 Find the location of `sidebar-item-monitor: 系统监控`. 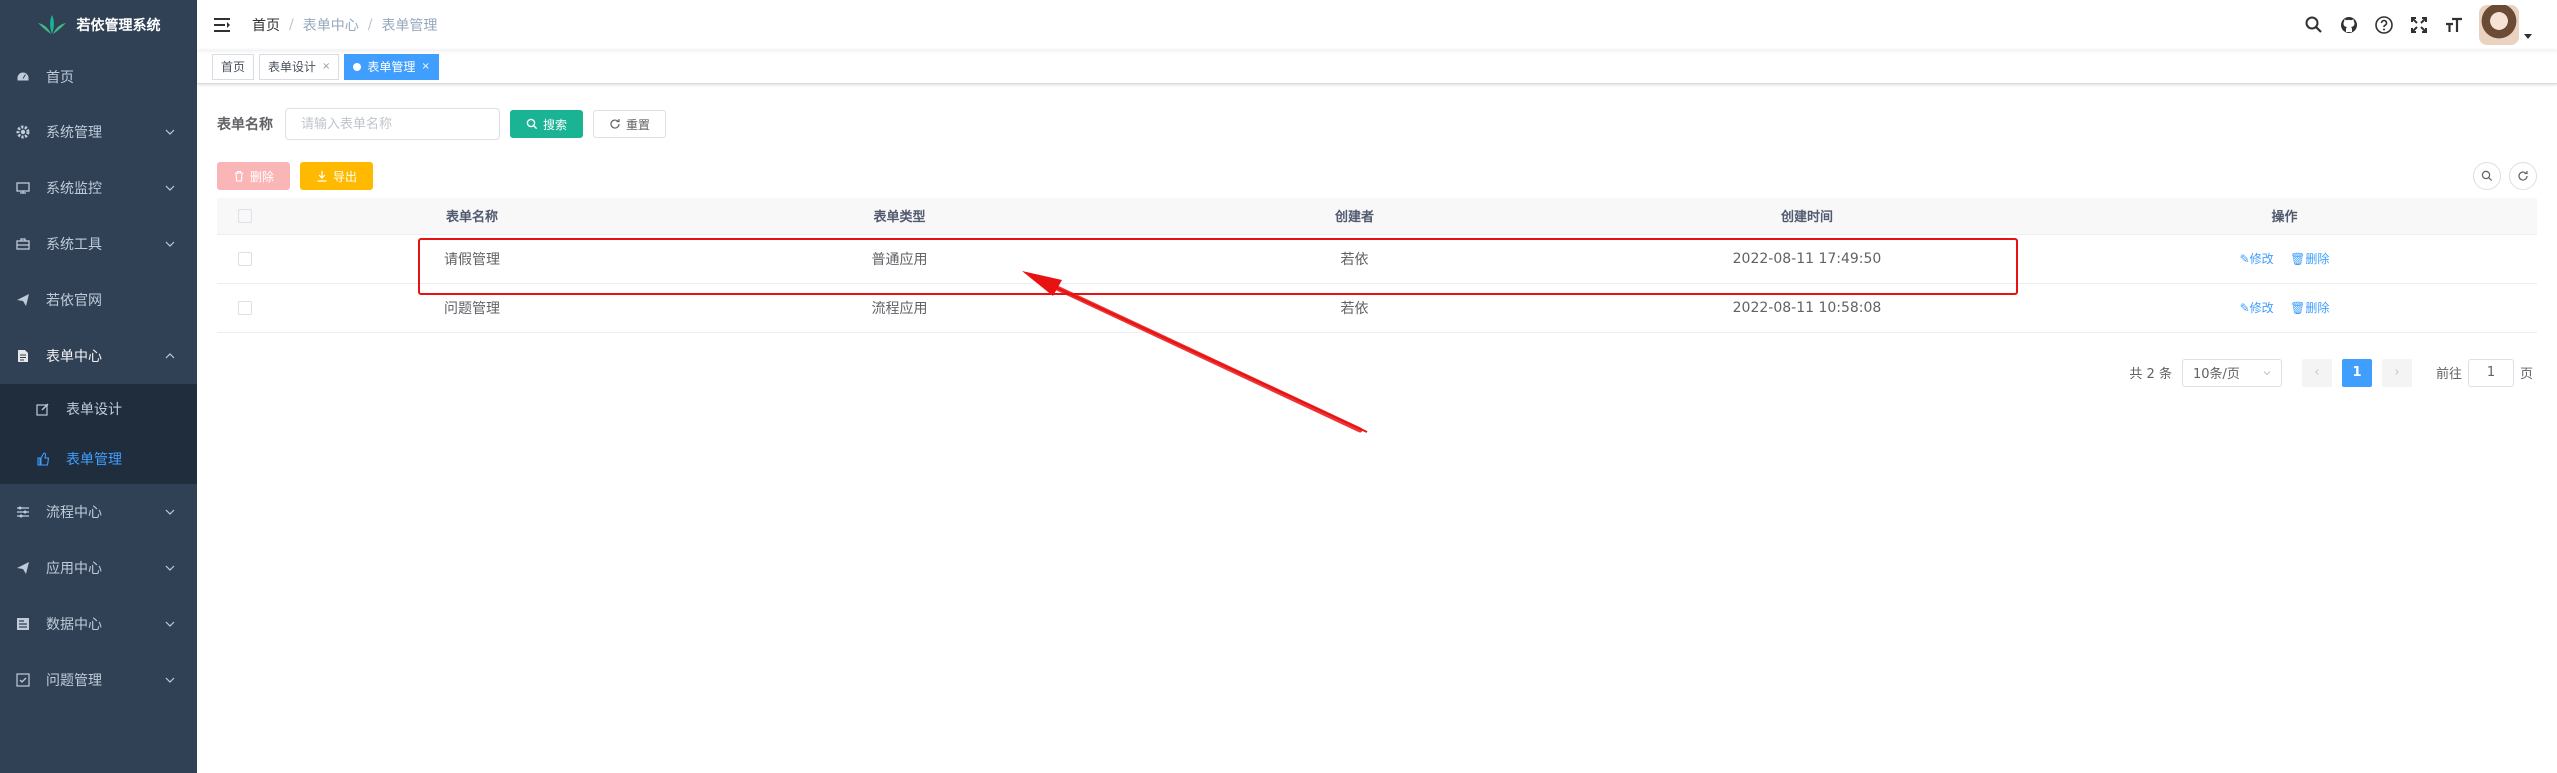

sidebar-item-monitor: 系统监控 is located at coordinates (98, 188).